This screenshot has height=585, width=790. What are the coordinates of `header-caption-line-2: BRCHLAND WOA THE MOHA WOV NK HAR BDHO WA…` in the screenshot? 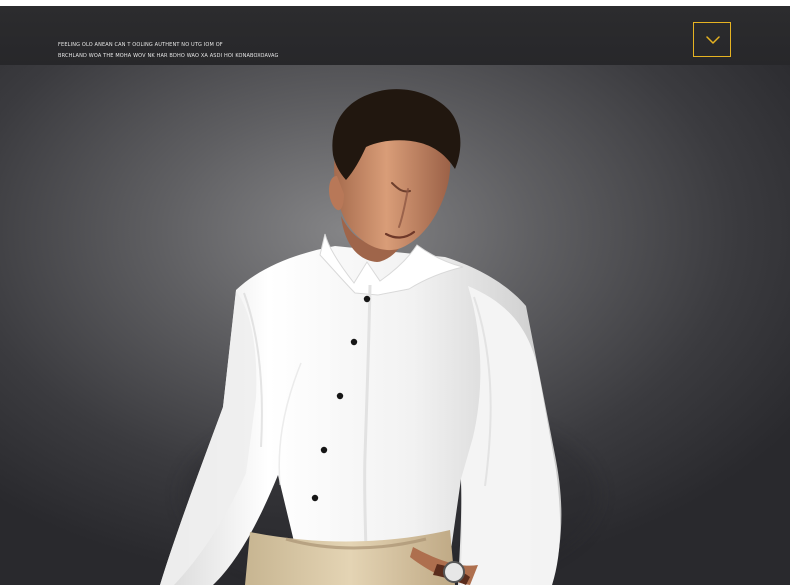 It's located at (168, 56).